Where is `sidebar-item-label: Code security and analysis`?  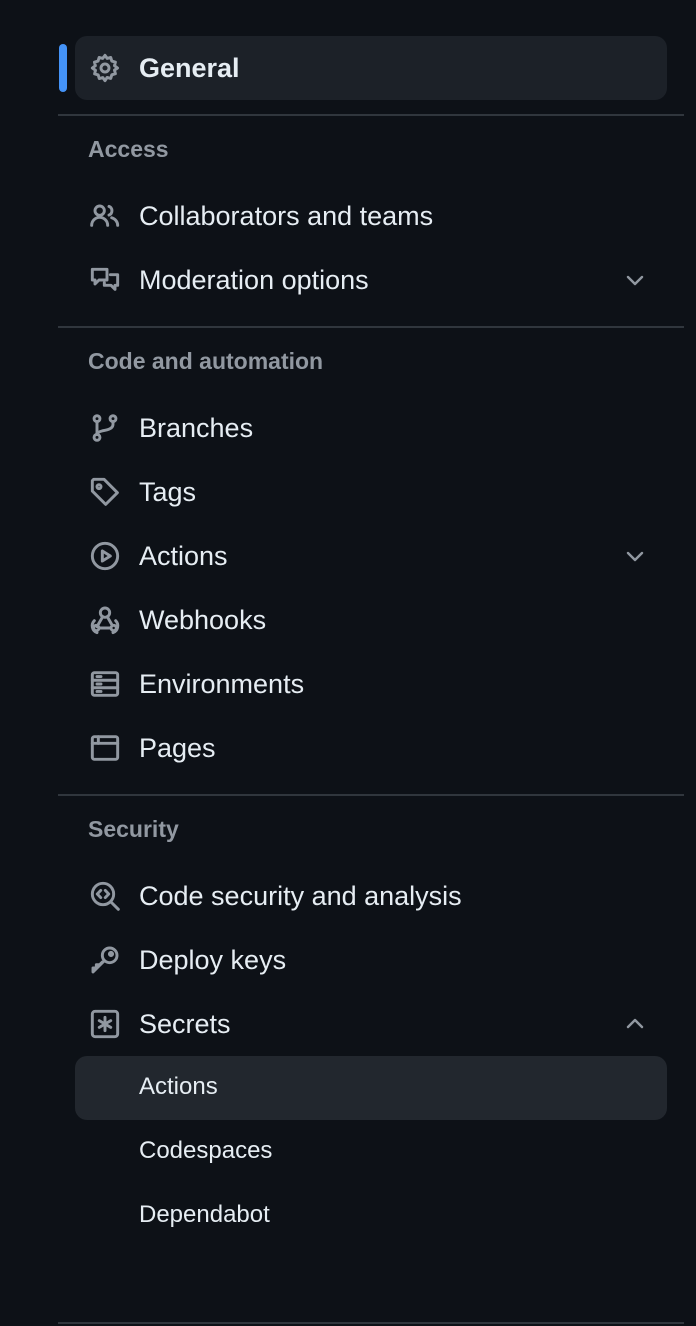 sidebar-item-label: Code security and analysis is located at coordinates (300, 895).